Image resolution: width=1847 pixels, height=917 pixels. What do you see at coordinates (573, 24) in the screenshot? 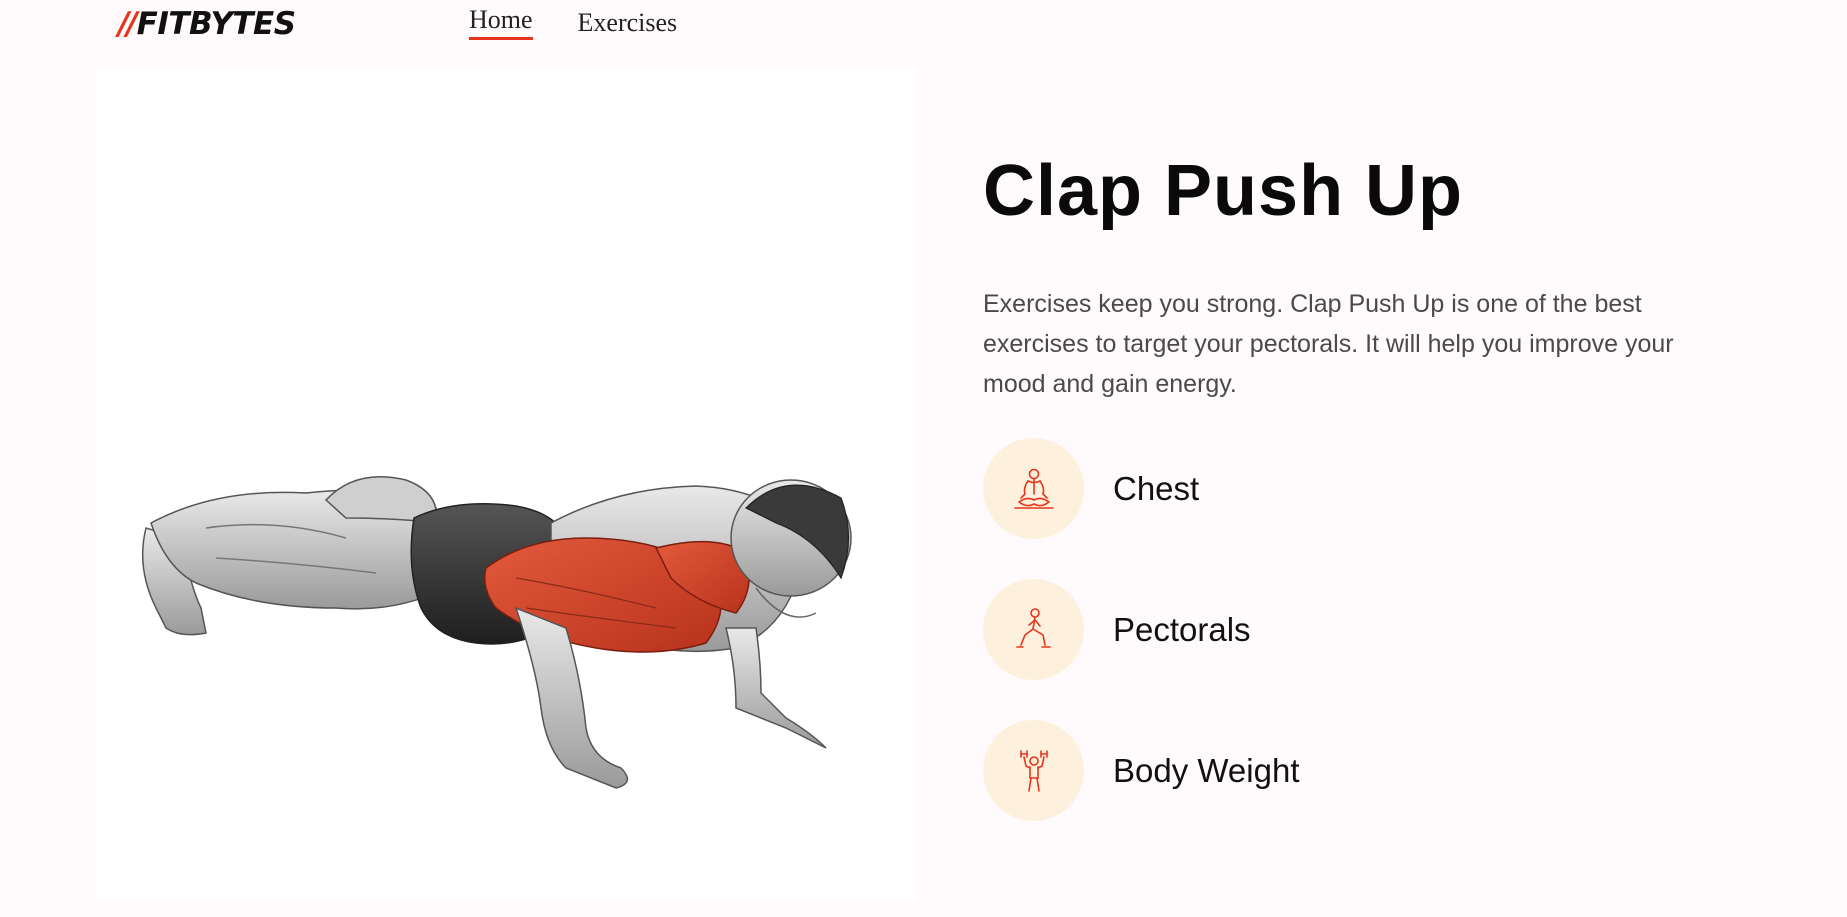
I see `main-nav: Home Exercises` at bounding box center [573, 24].